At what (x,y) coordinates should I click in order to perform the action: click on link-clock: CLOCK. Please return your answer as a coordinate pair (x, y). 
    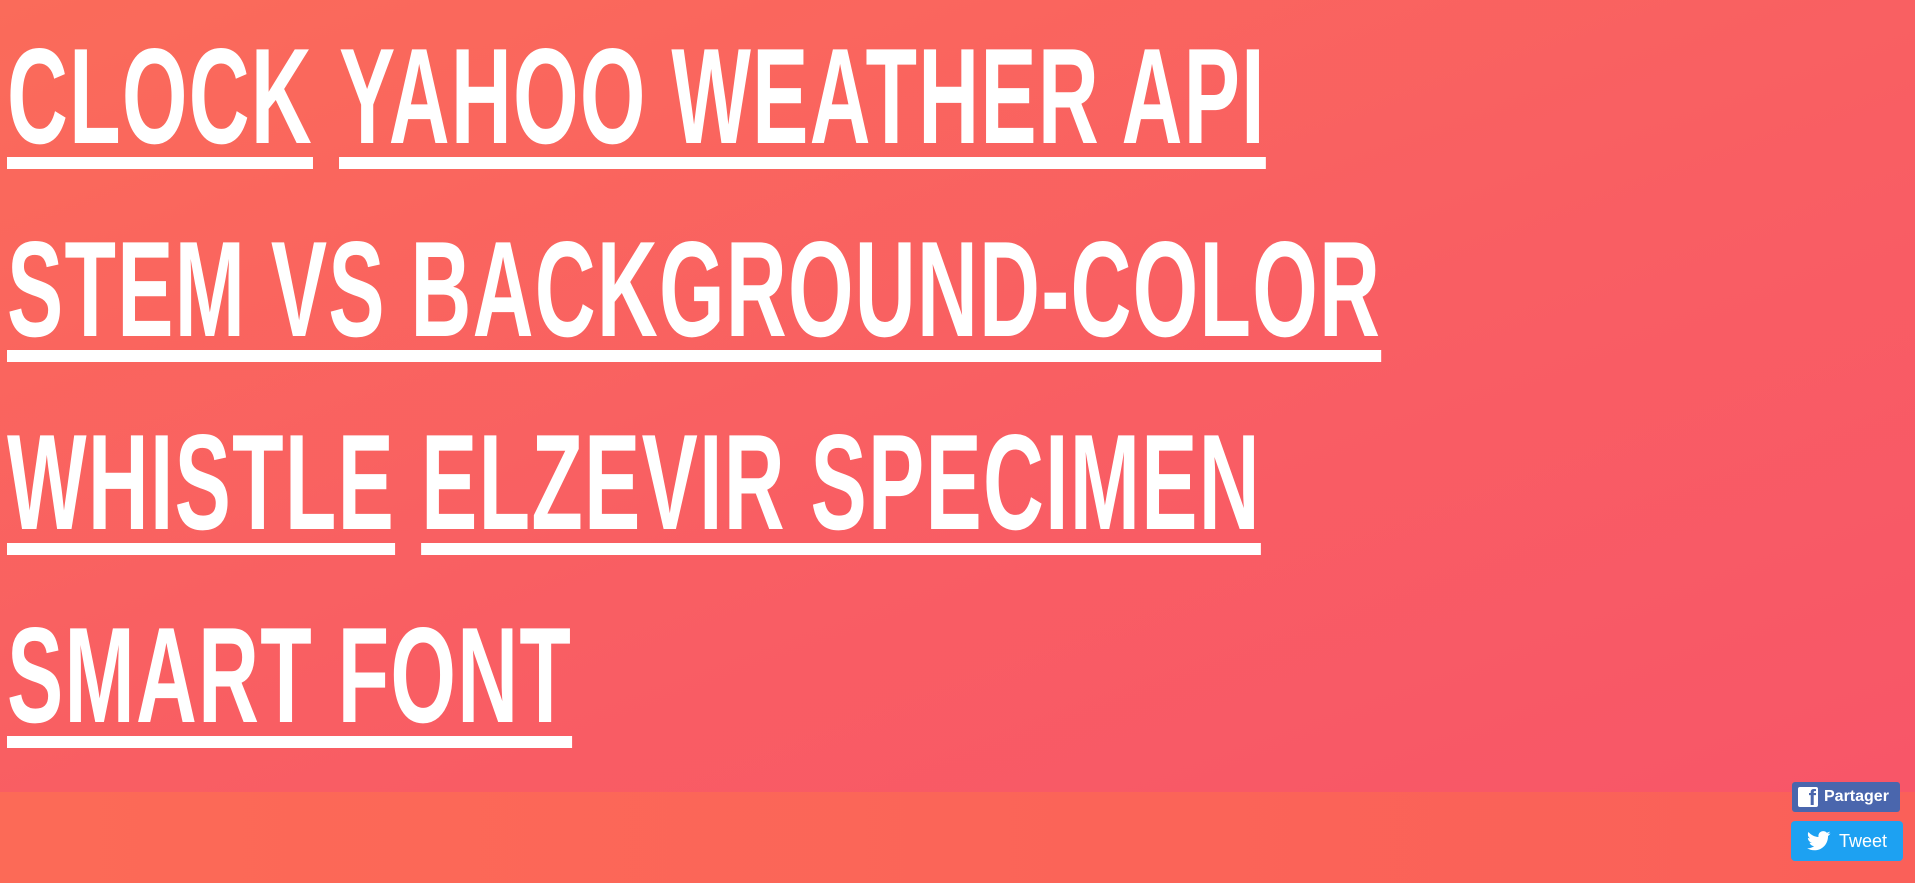
    Looking at the image, I should click on (160, 96).